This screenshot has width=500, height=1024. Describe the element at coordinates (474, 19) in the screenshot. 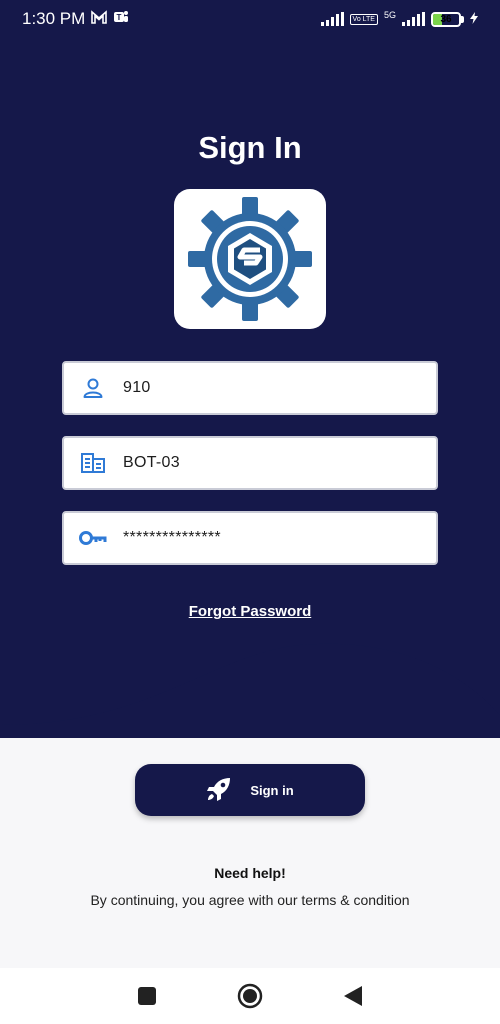

I see `charging-icon` at that location.